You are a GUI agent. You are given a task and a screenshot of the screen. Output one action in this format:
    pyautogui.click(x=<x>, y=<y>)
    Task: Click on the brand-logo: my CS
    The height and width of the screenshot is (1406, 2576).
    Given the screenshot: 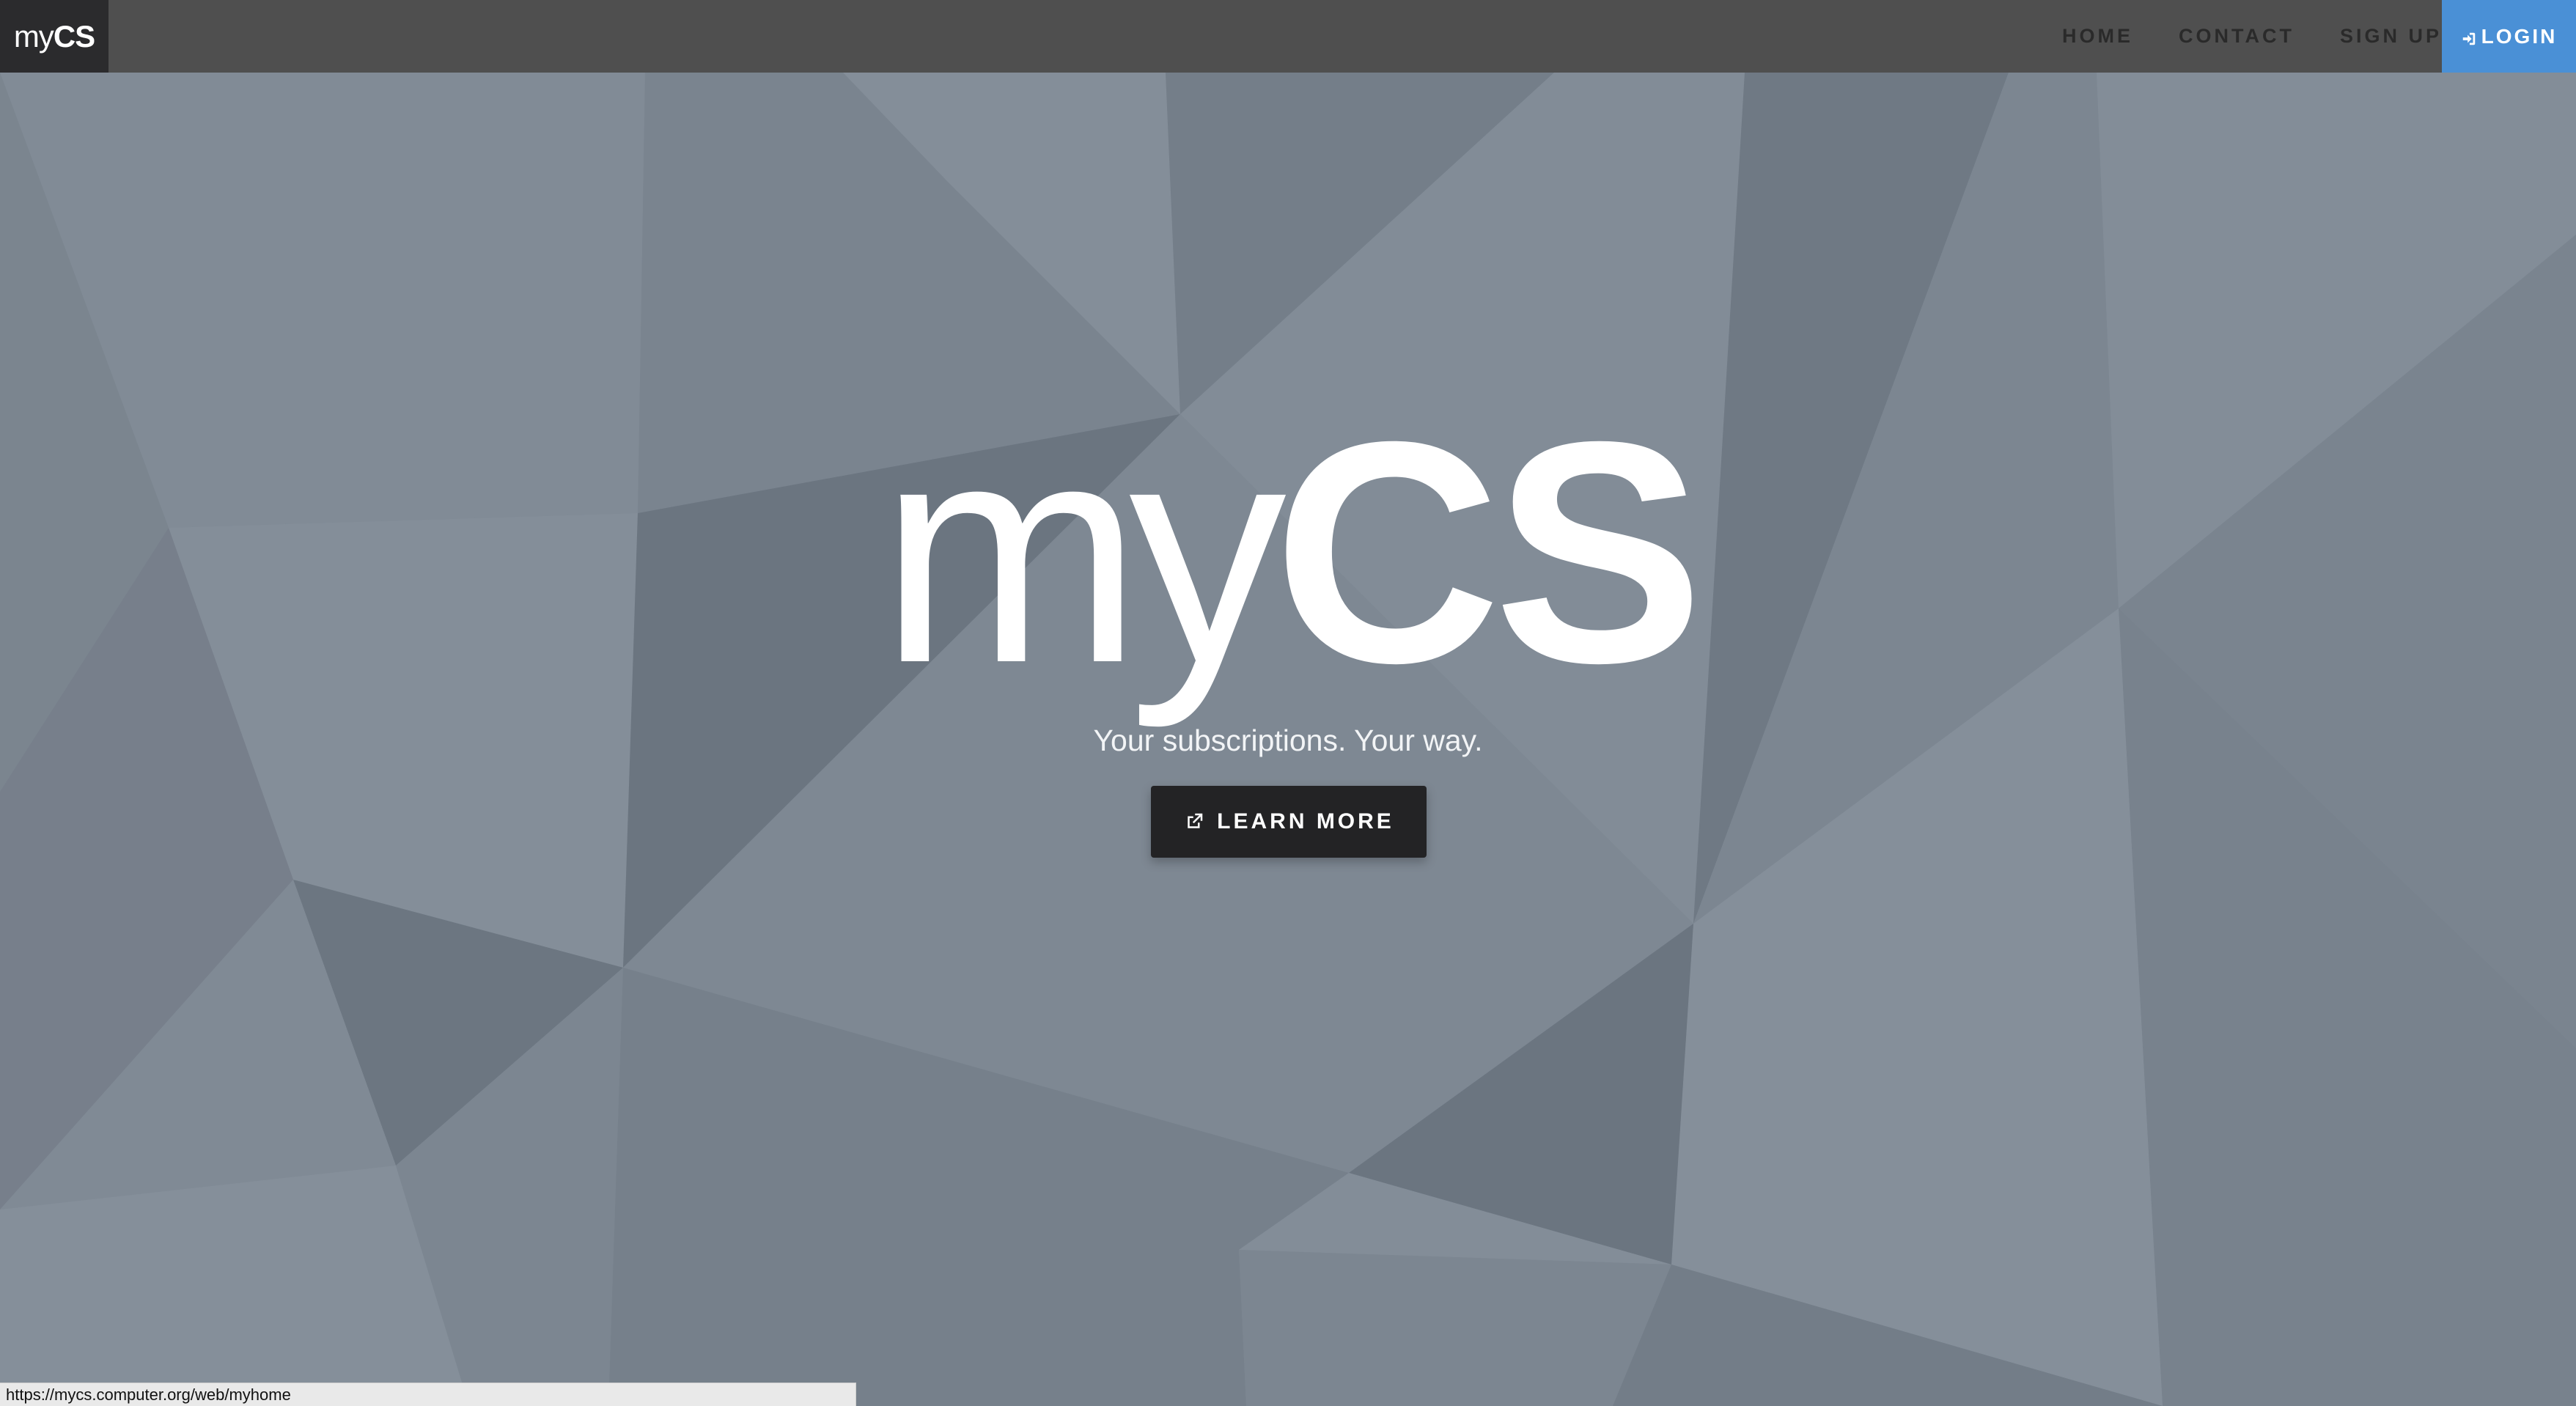 What is the action you would take?
    pyautogui.click(x=54, y=36)
    